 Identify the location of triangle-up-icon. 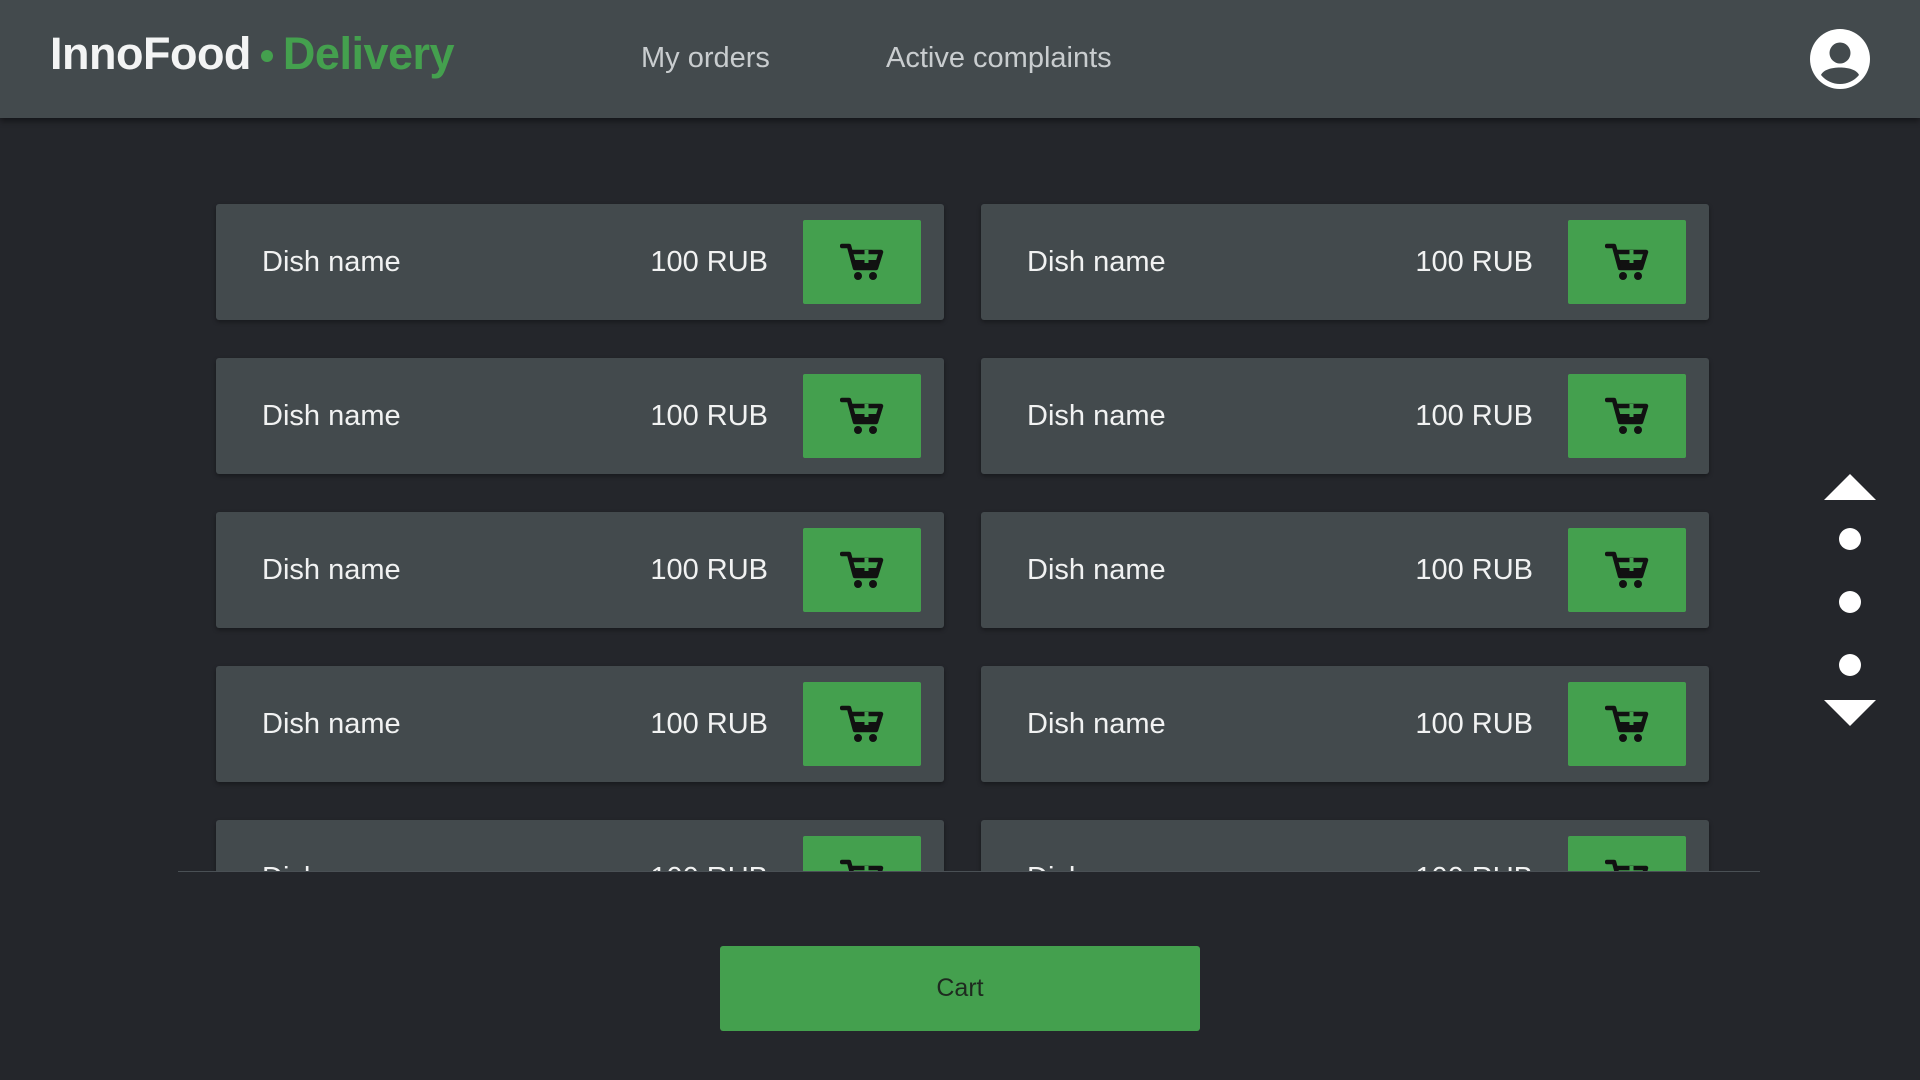
(1850, 487).